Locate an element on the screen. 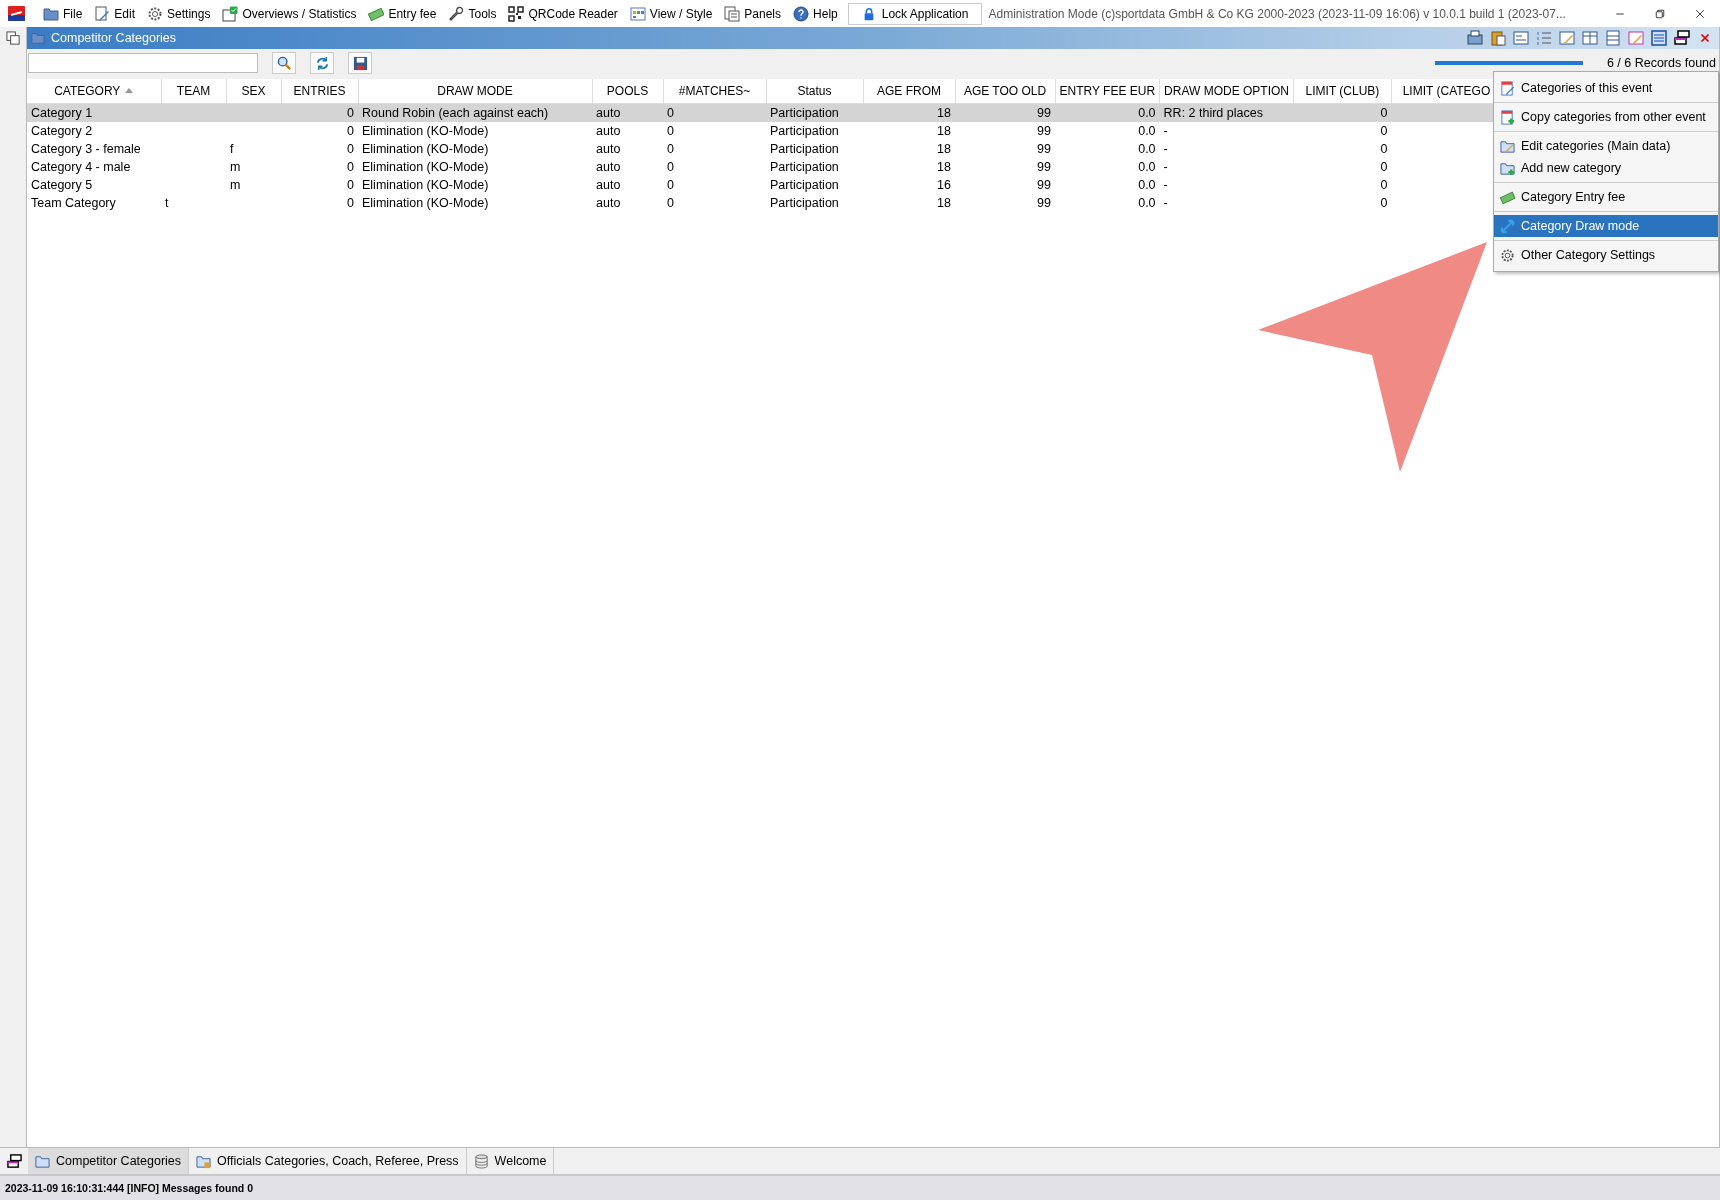  table-button is located at coordinates (1659, 38).